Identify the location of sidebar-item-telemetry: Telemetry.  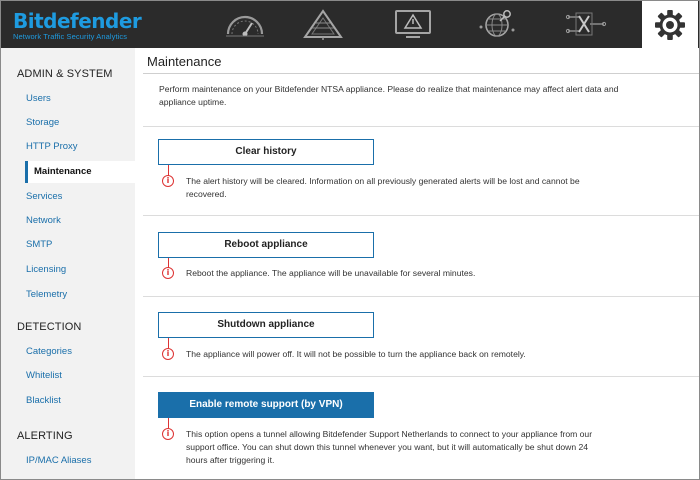
(46, 294).